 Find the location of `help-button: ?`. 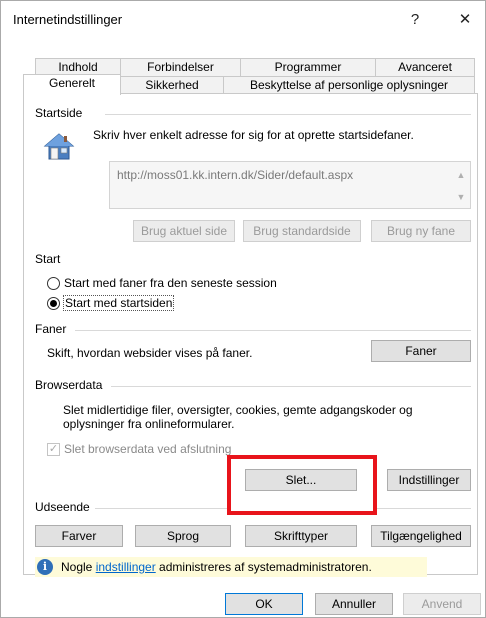

help-button: ? is located at coordinates (415, 20).